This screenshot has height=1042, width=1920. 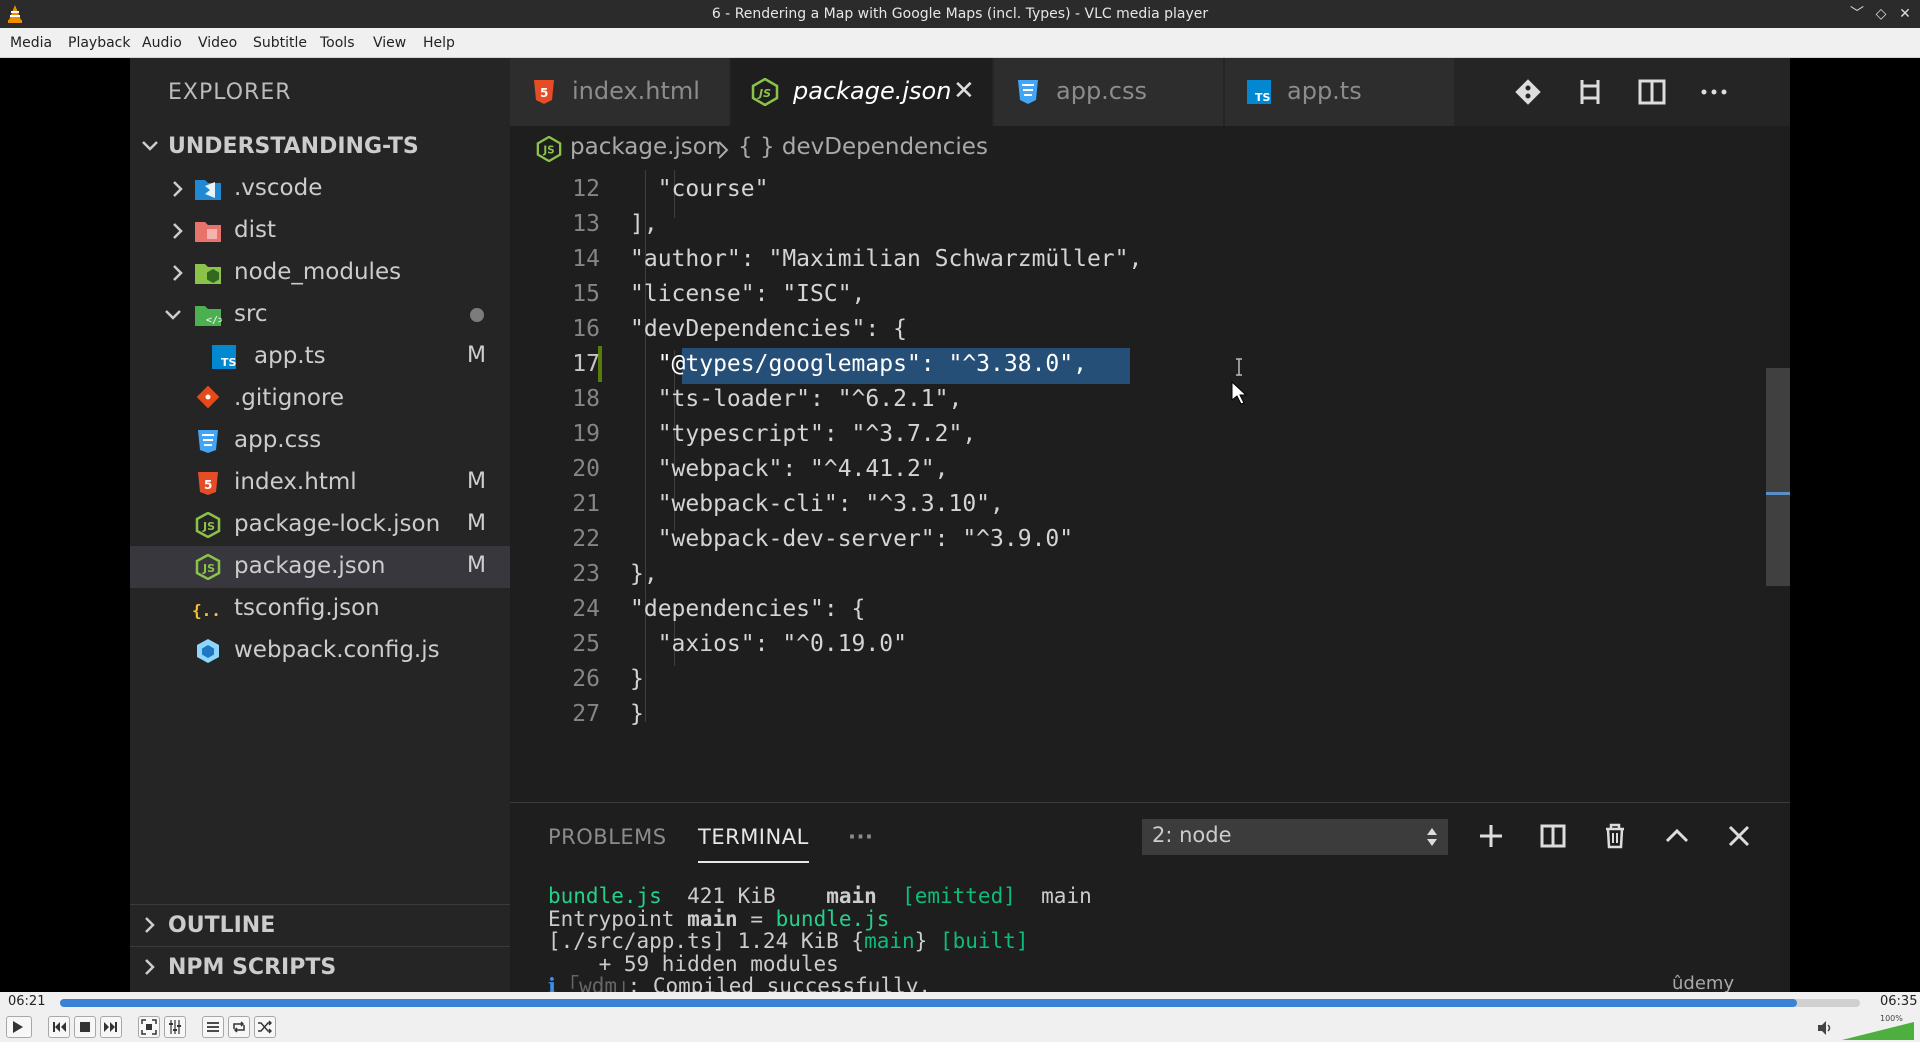 I want to click on term-size: 421 KiB, so click(x=731, y=896).